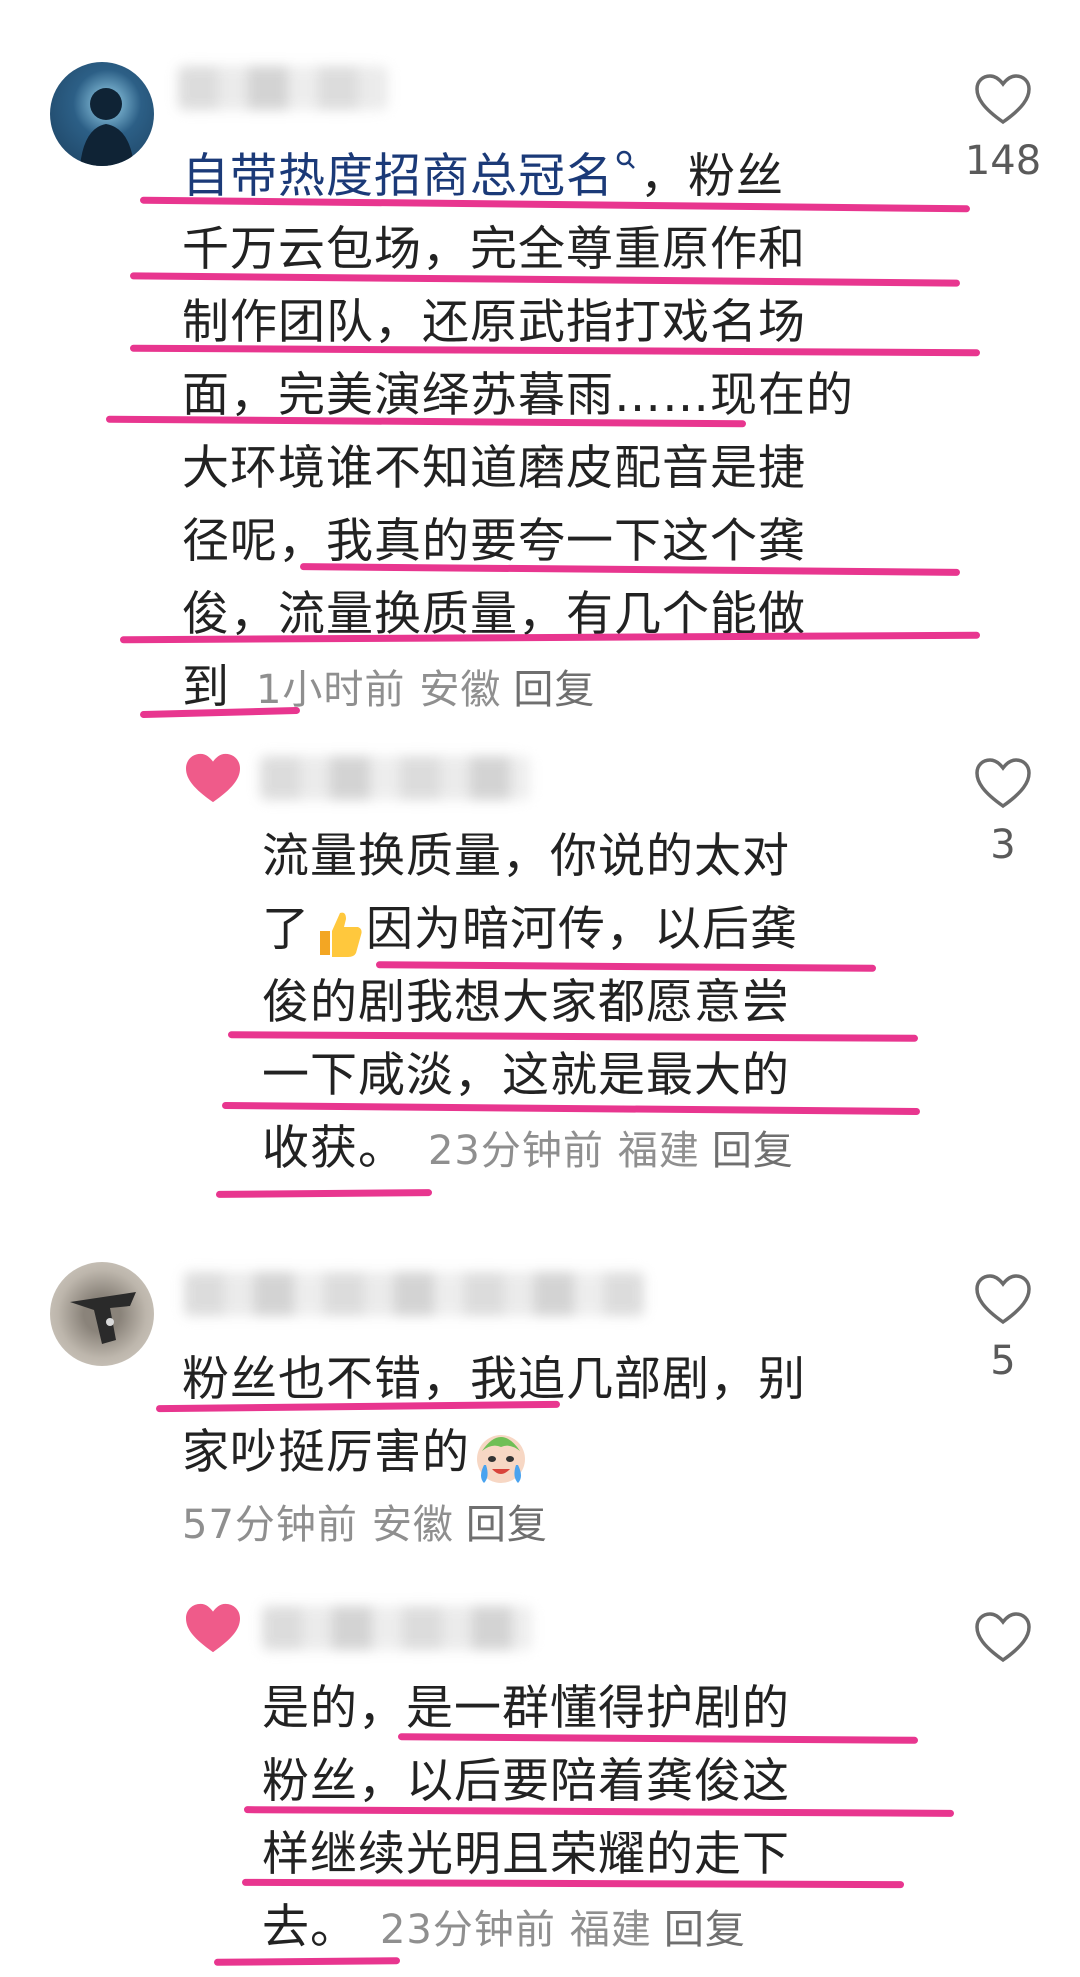 The width and height of the screenshot is (1080, 1977). Describe the element at coordinates (526, 1075) in the screenshot. I see `comment-line: 一下咸淡，这就是最大的` at that location.